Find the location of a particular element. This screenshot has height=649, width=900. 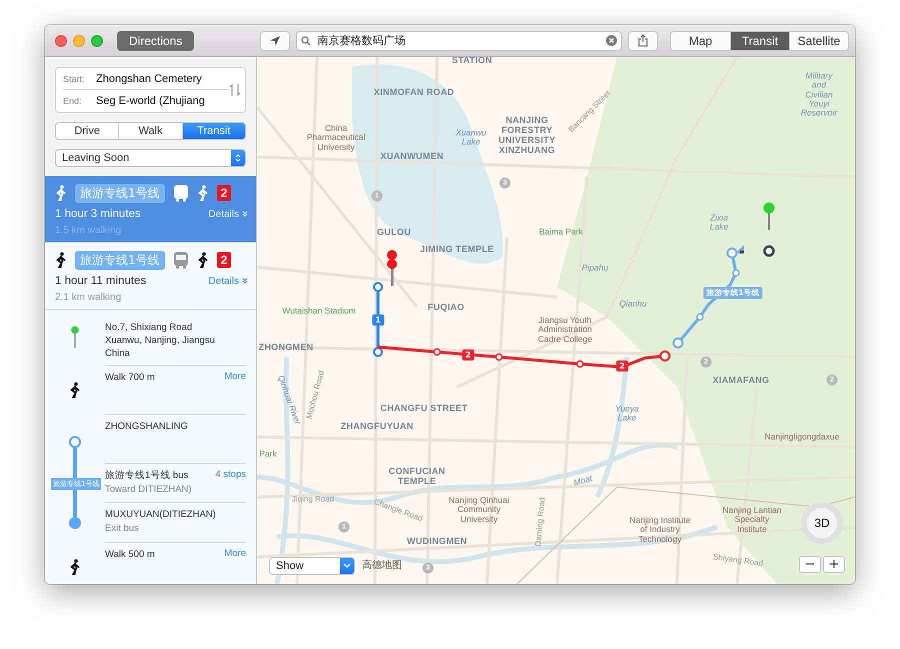

updown-icon is located at coordinates (238, 158).